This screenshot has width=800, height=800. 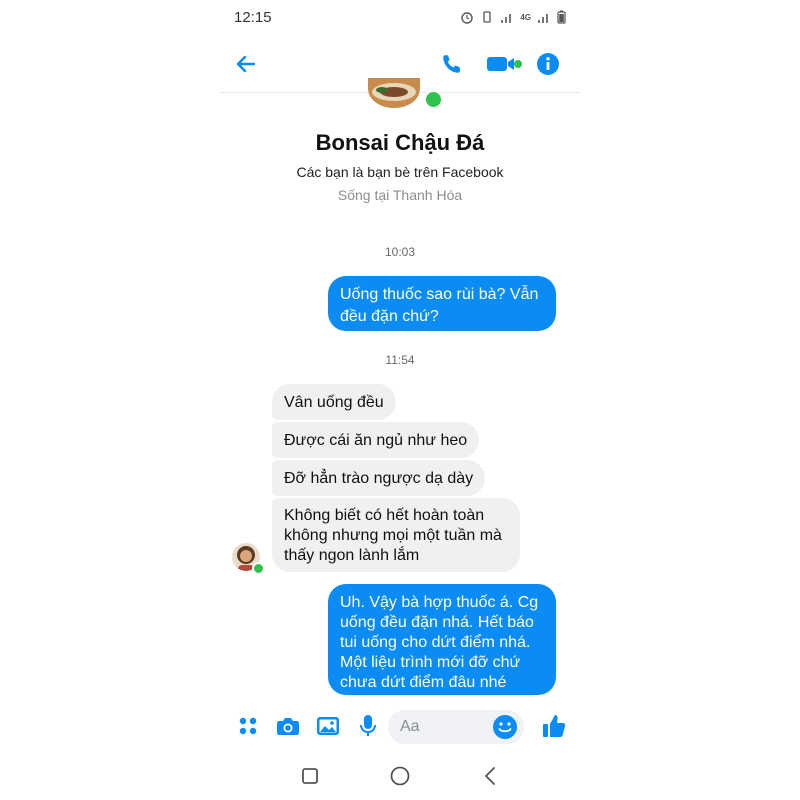 I want to click on message-input: Aa, so click(x=456, y=727).